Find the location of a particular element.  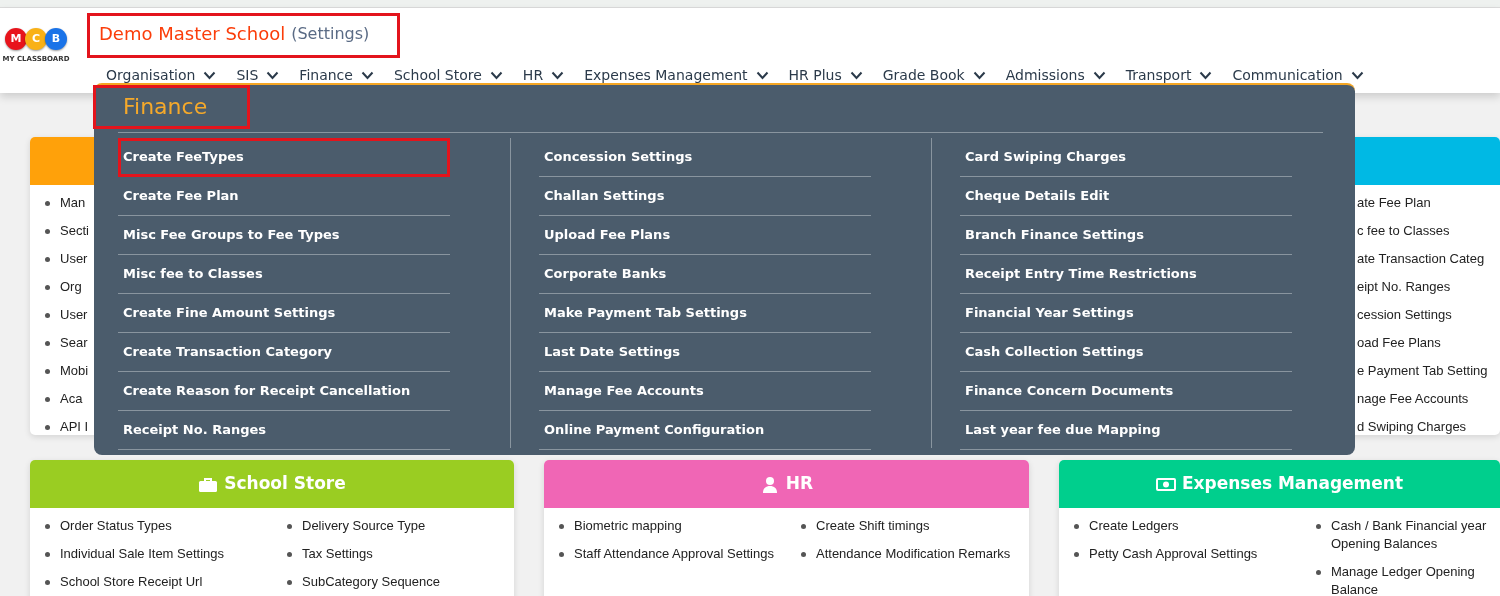

page-subtitle: (Settings) is located at coordinates (330, 33).